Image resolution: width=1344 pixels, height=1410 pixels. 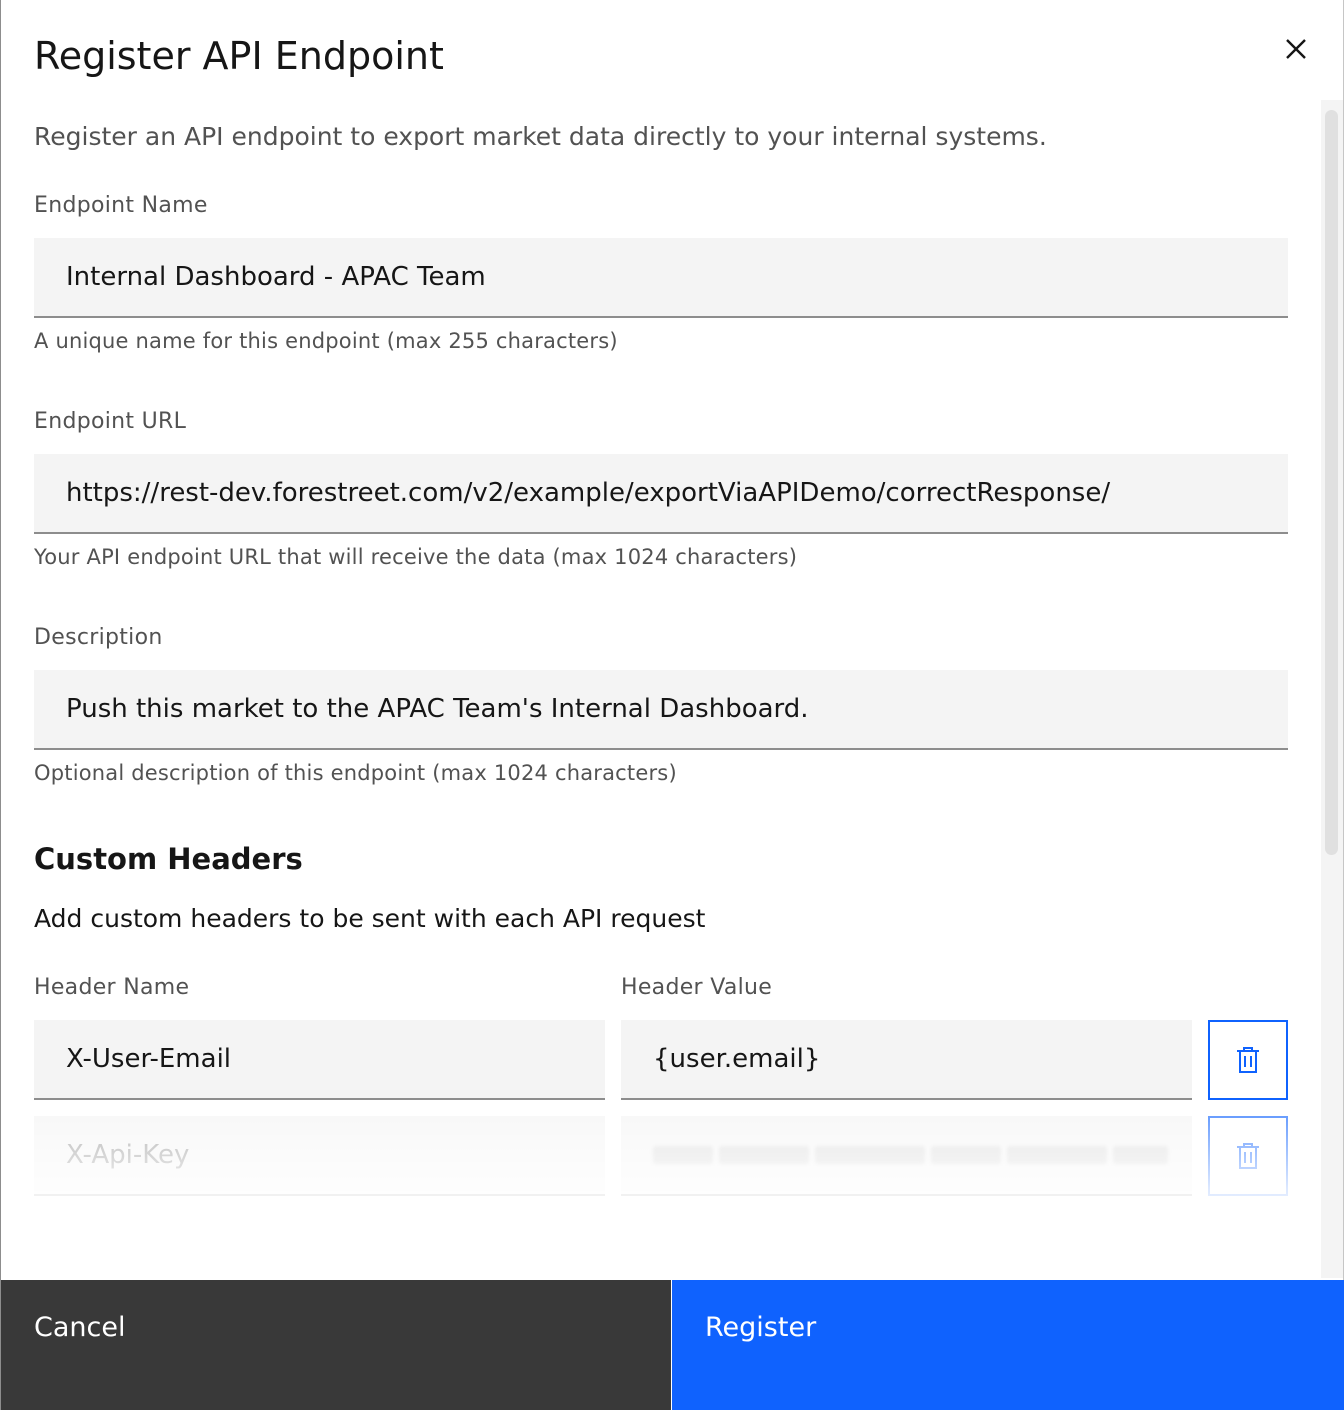 What do you see at coordinates (239, 56) in the screenshot?
I see `modal-title: Register API Endpoint` at bounding box center [239, 56].